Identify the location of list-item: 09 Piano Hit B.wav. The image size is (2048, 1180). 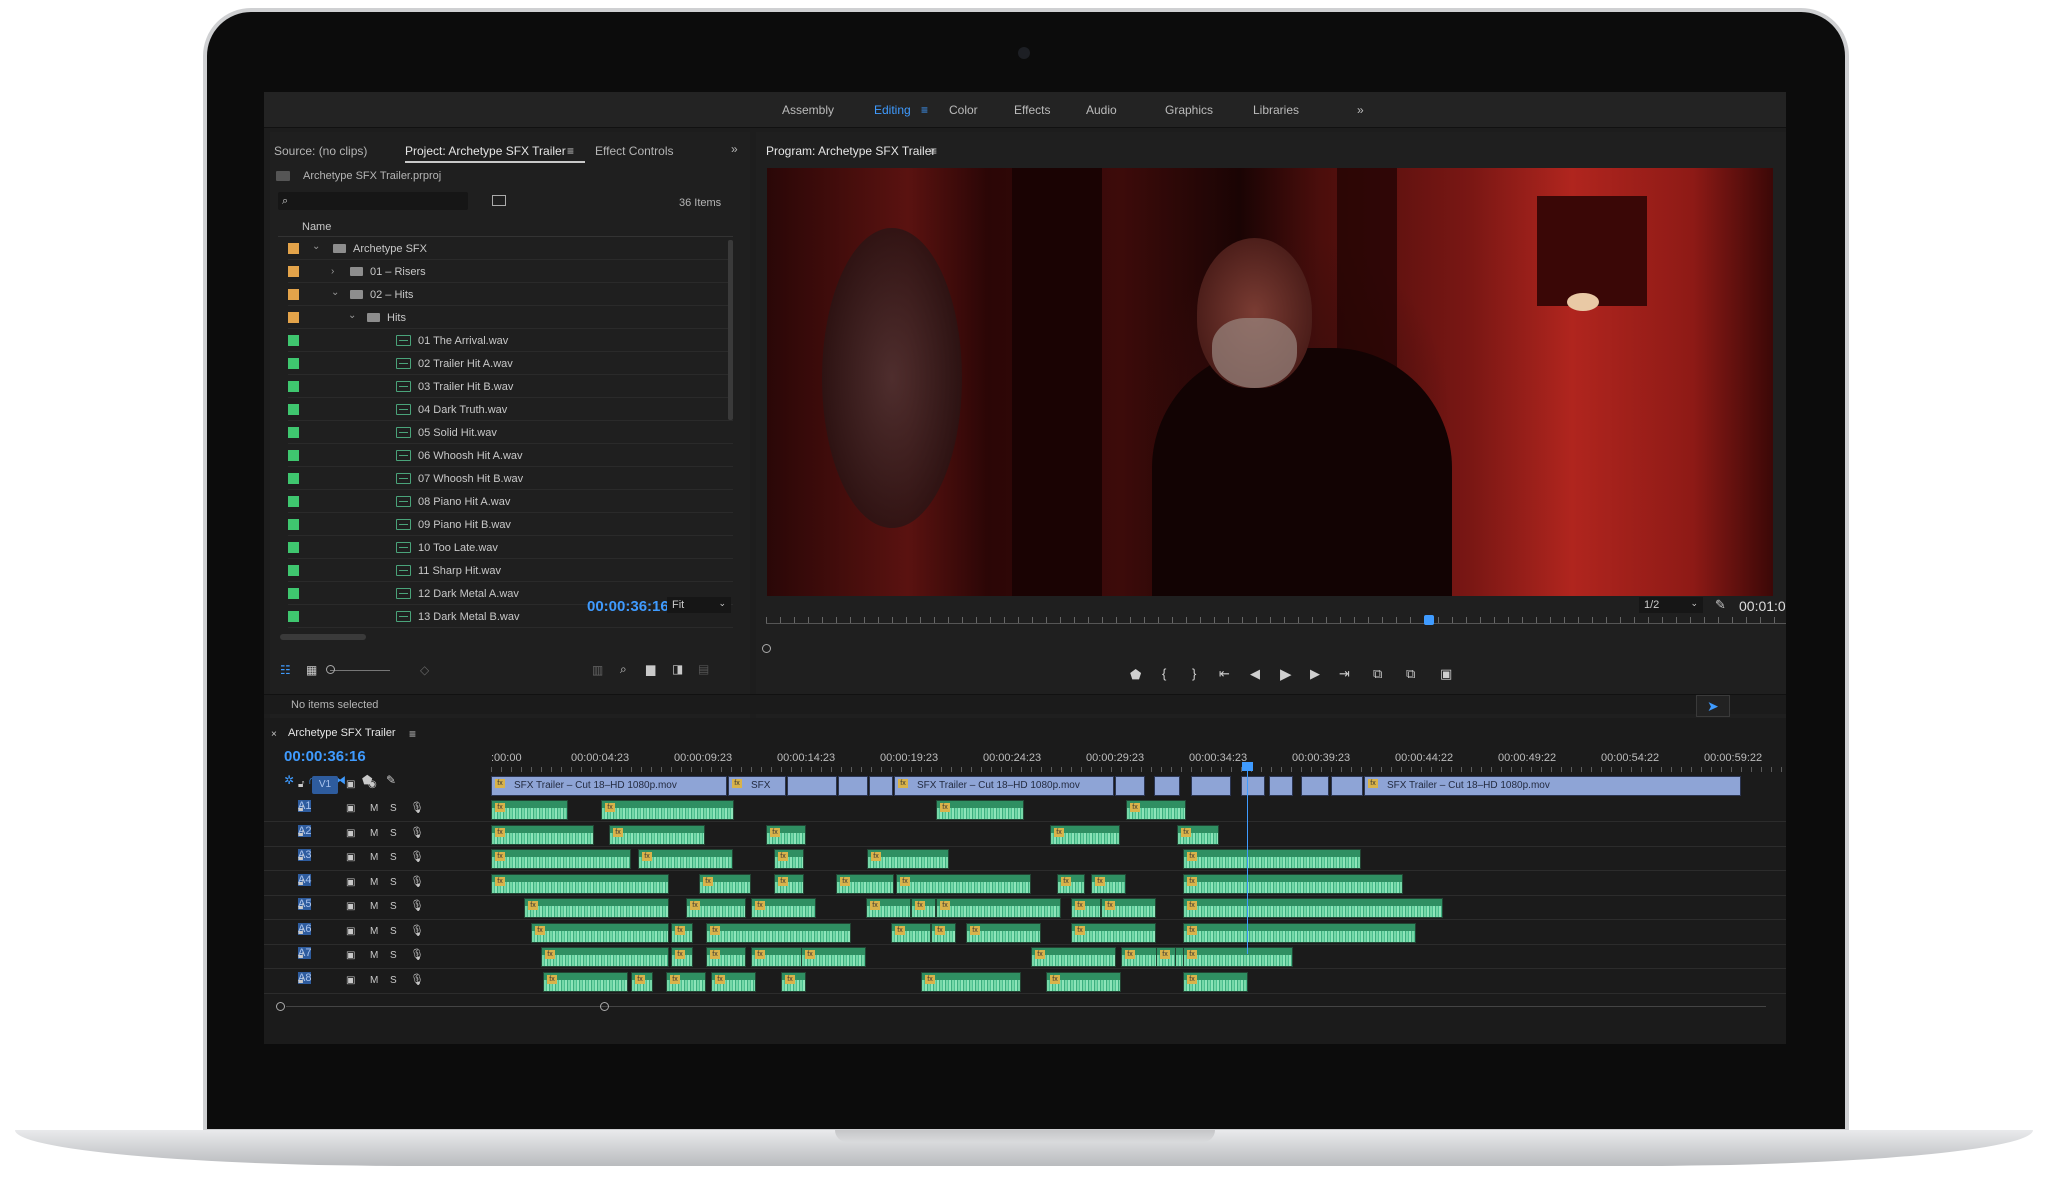
(510, 525).